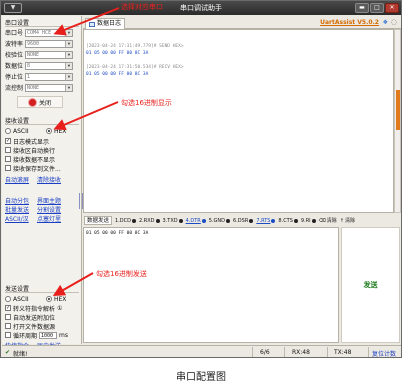 This screenshot has width=402, height=386. What do you see at coordinates (40, 102) in the screenshot?
I see `close-port-button: 关闭` at bounding box center [40, 102].